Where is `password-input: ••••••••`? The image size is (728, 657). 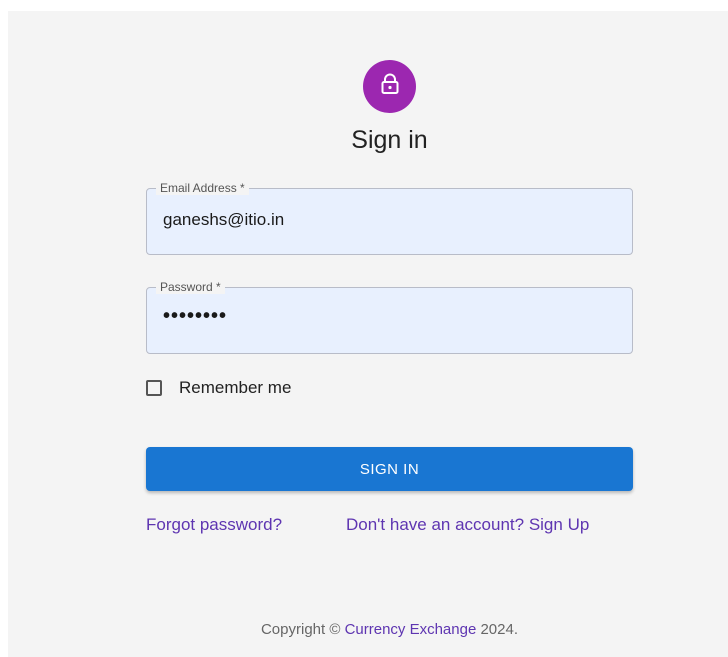
password-input: •••••••• is located at coordinates (388, 316).